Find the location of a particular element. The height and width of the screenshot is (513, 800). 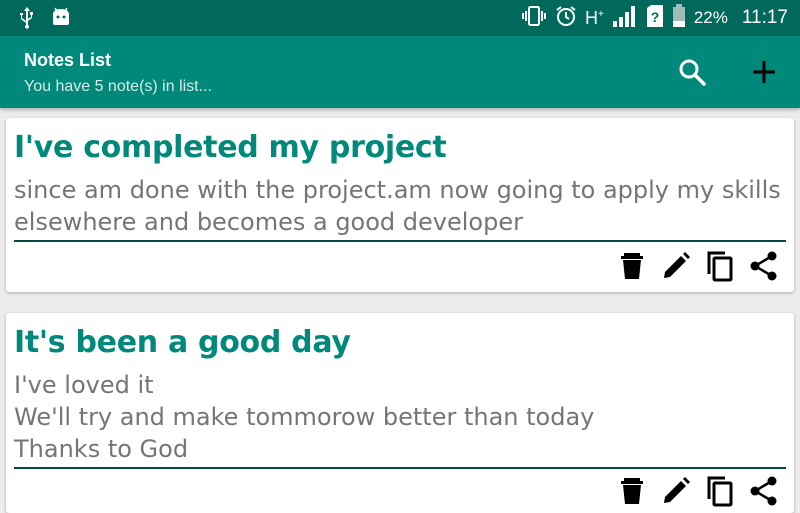

status-bar: H+ ? 22% 11:17 is located at coordinates (400, 18).